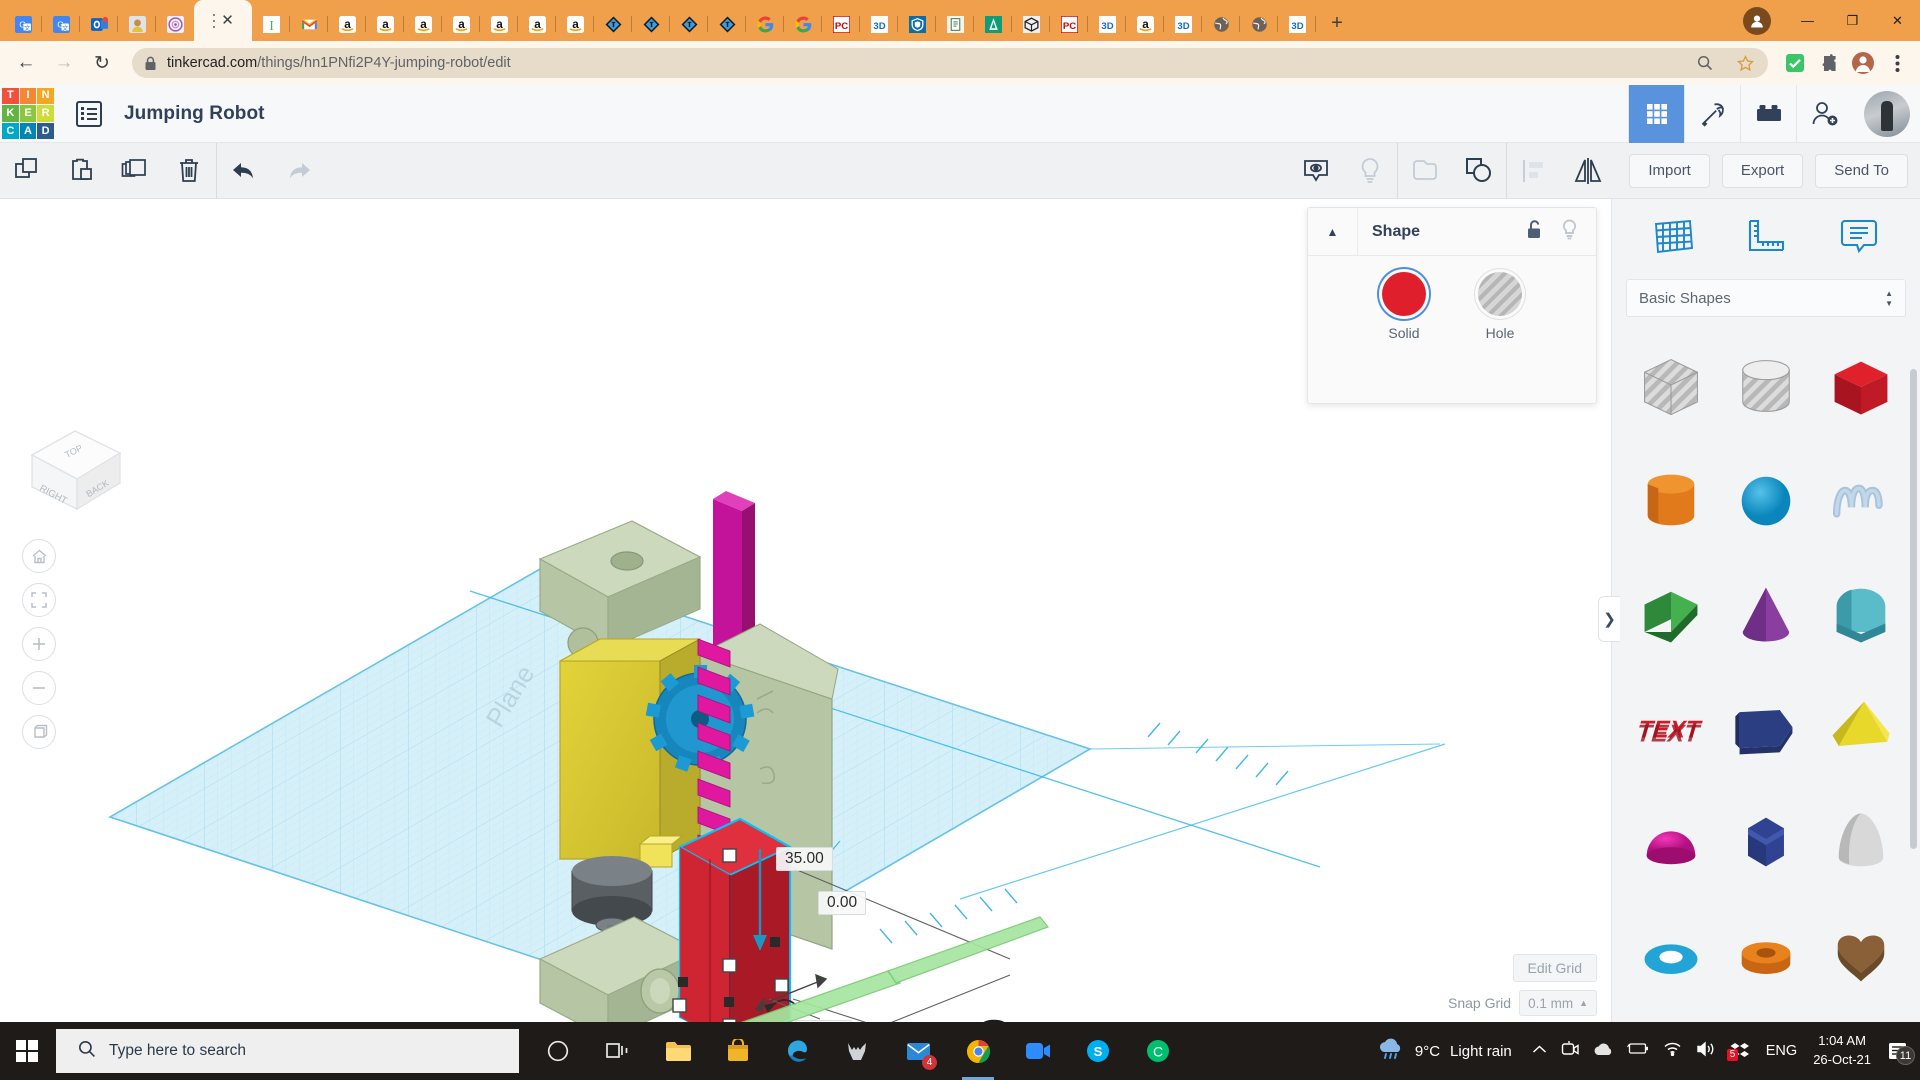 The image size is (1920, 1080). I want to click on window-close-button: ✕, so click(1897, 20).